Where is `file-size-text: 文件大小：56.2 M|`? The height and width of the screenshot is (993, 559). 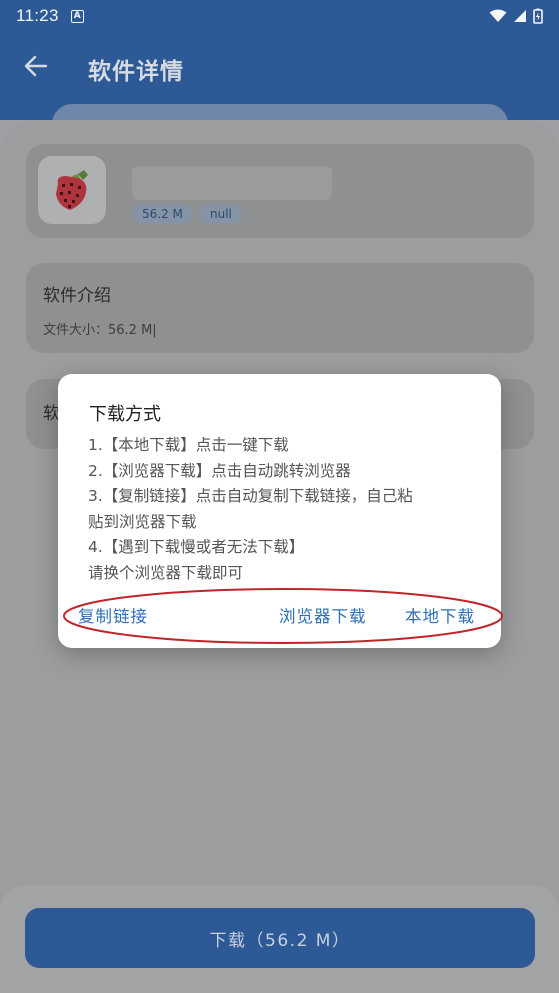 file-size-text: 文件大小：56.2 M| is located at coordinates (100, 330).